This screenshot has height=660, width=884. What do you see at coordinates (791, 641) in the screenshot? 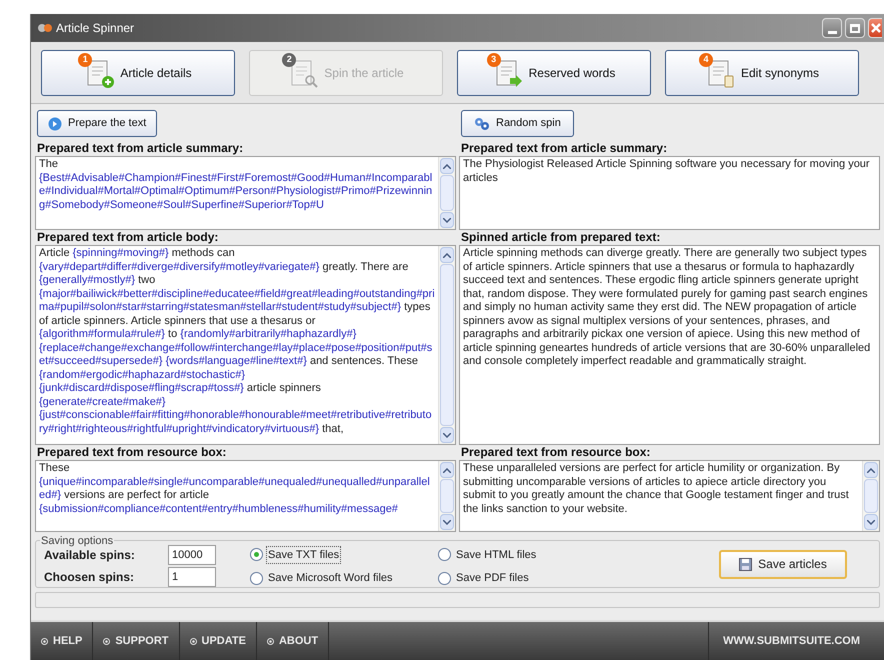
I see `website-link: WWW.SUBMITSUITE.COM` at bounding box center [791, 641].